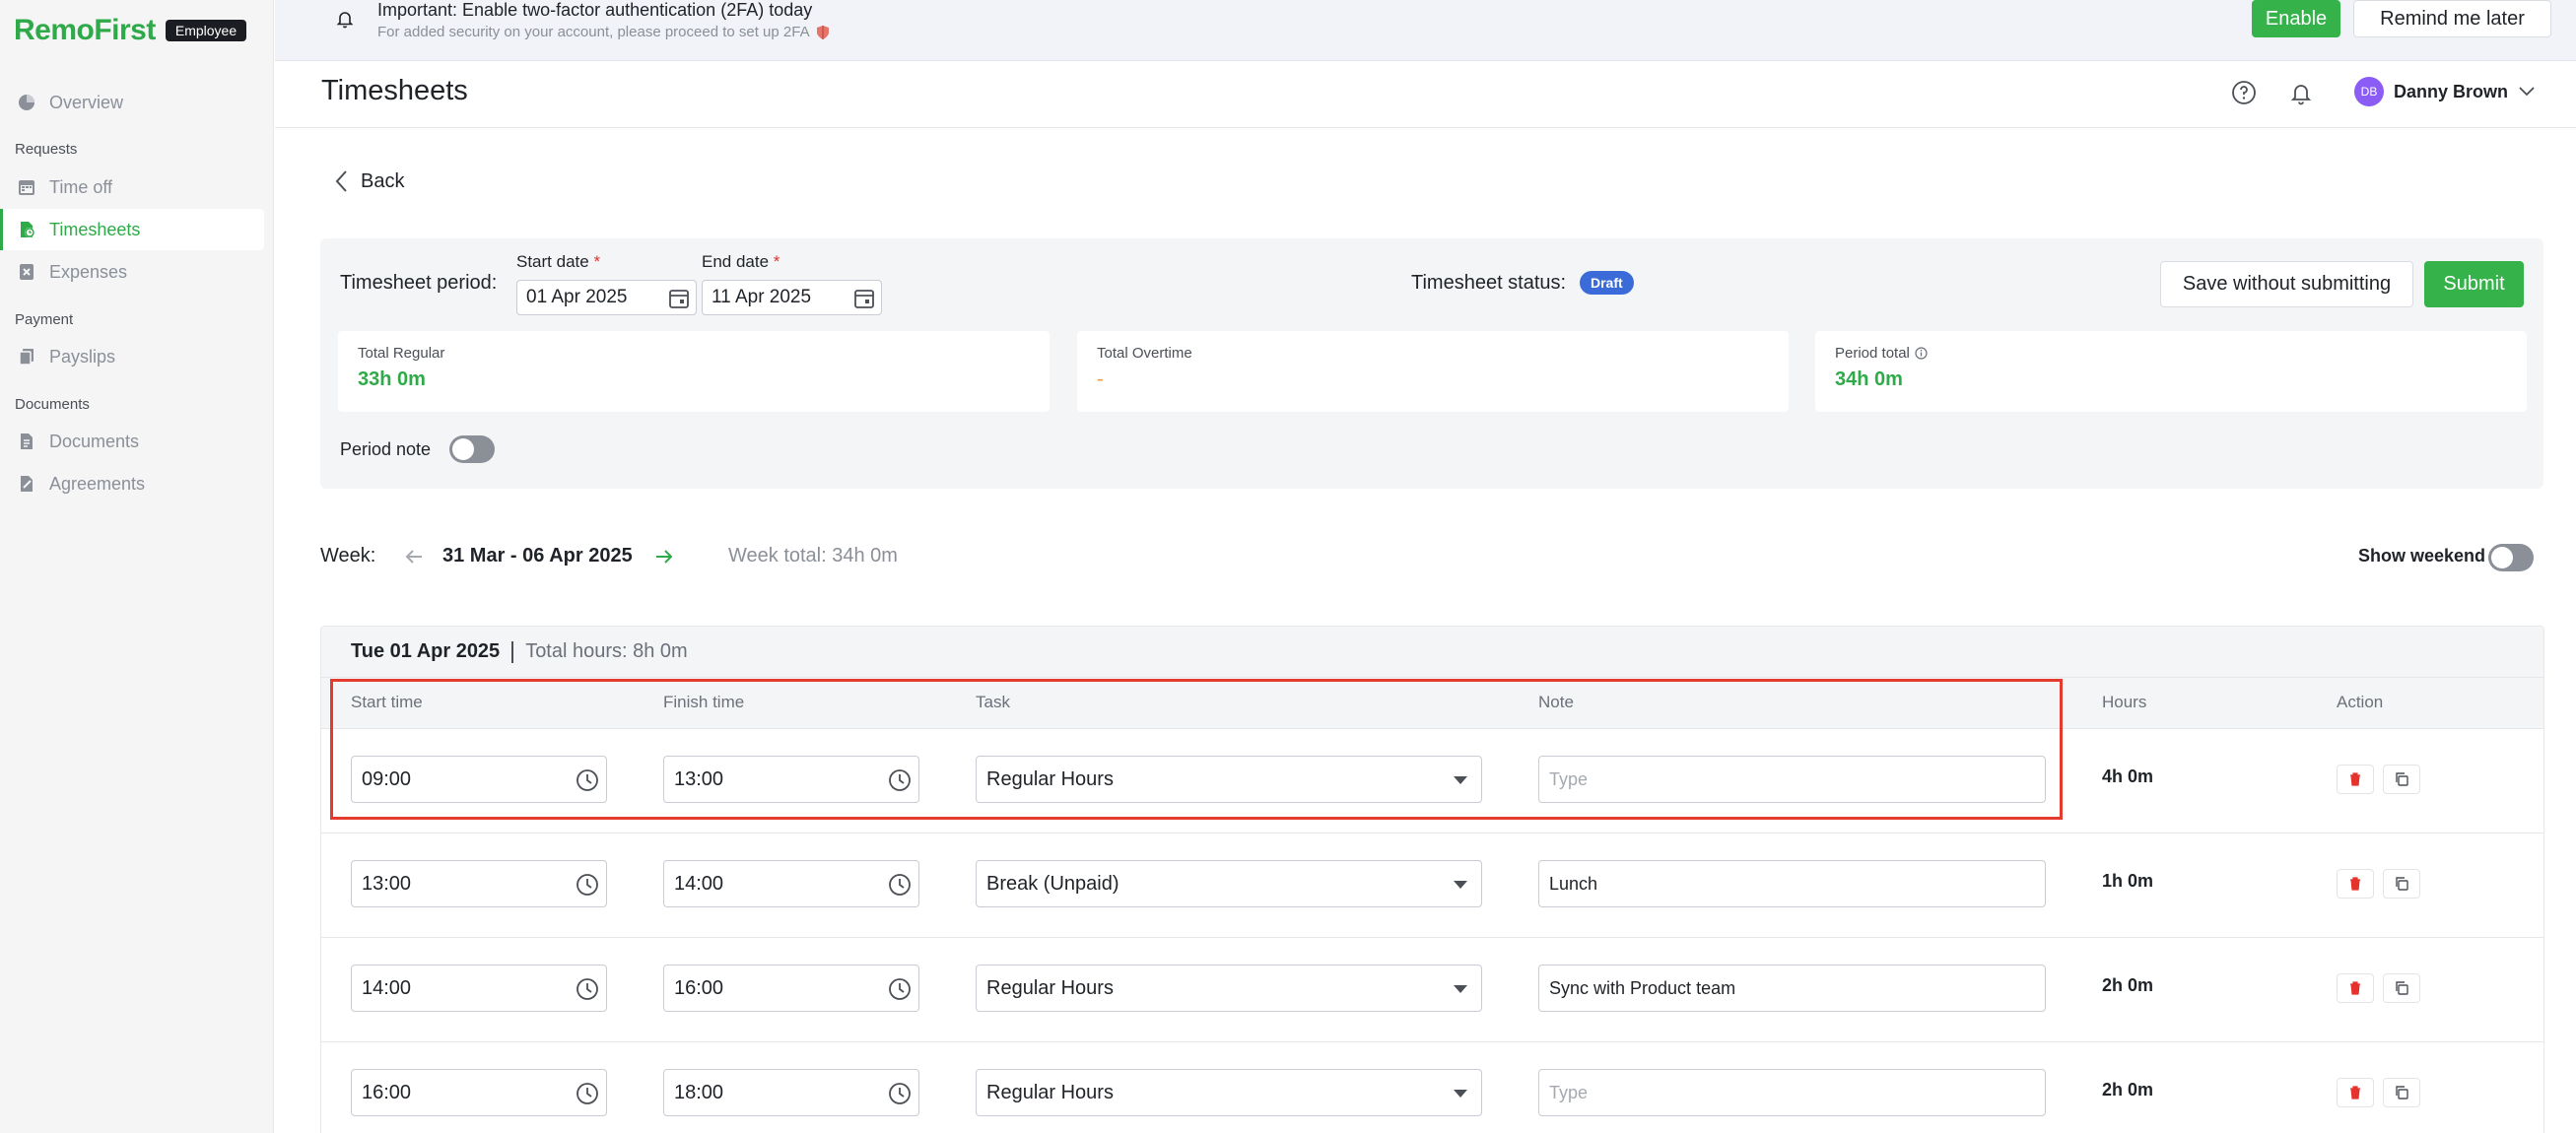 The height and width of the screenshot is (1133, 2576). What do you see at coordinates (2171, 371) in the screenshot?
I see `period-total-card: Period total 34h 0m` at bounding box center [2171, 371].